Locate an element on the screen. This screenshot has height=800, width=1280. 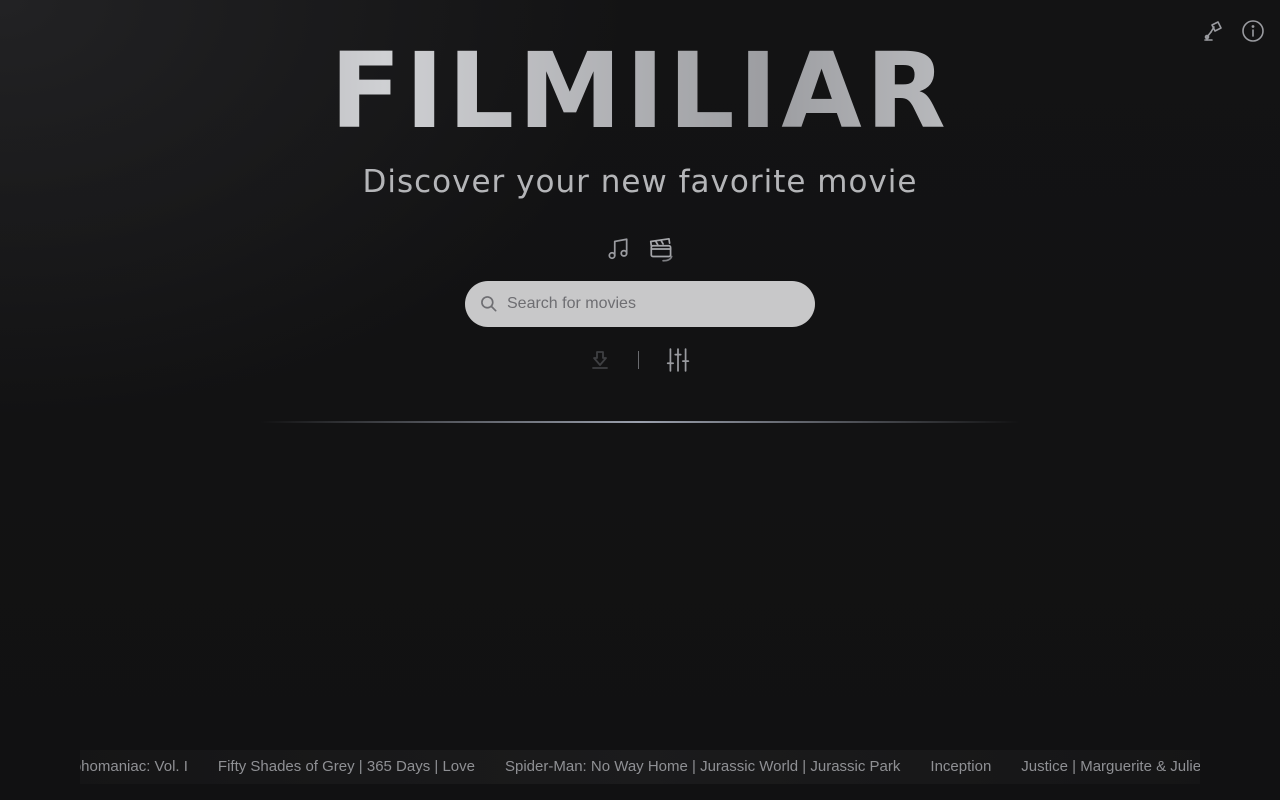
download-icon is located at coordinates (600, 360).